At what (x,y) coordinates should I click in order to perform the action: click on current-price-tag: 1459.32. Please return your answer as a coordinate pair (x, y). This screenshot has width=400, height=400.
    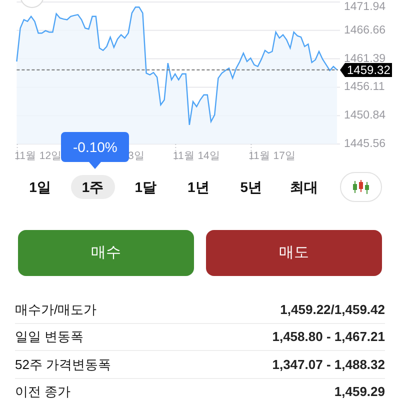
    Looking at the image, I should click on (368, 69).